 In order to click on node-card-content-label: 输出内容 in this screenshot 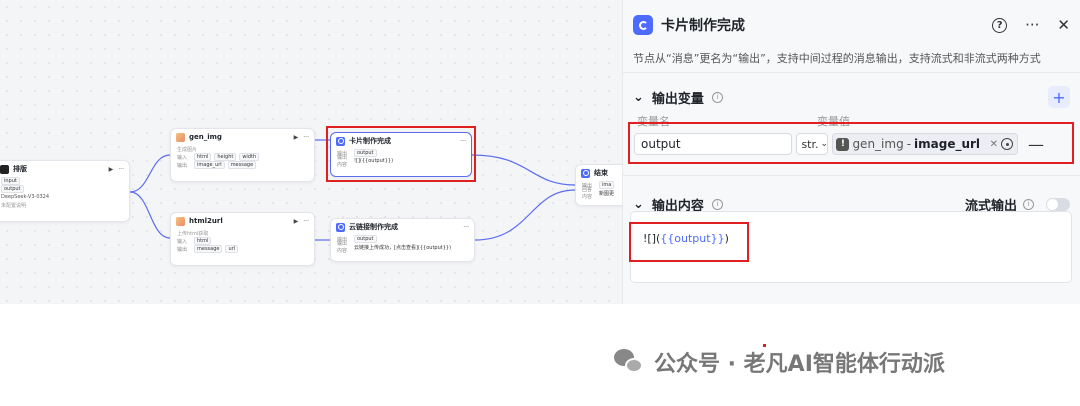, I will do `click(342, 161)`.